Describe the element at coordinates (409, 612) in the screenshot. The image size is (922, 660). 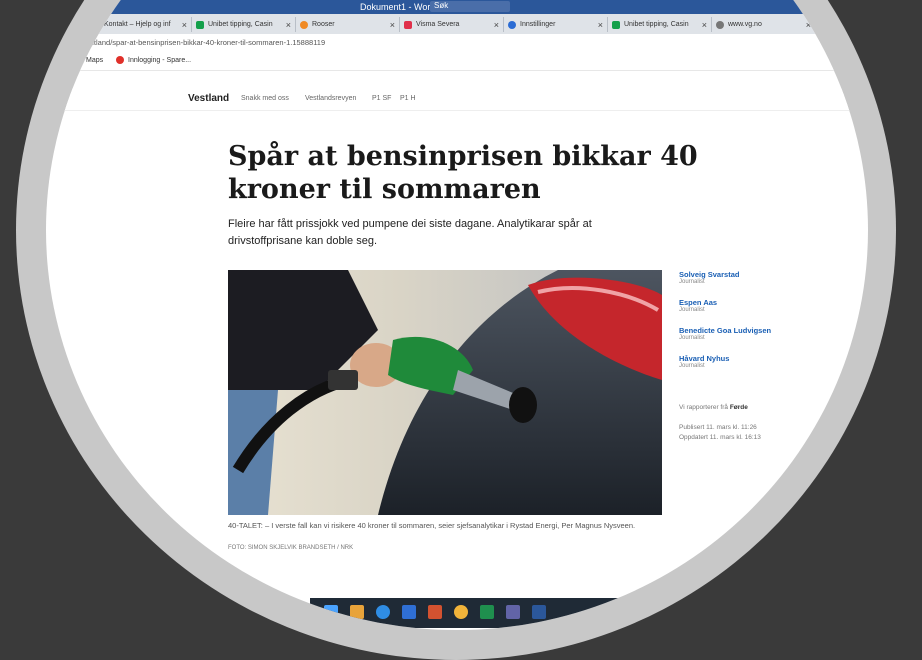
I see `mail-icon` at that location.